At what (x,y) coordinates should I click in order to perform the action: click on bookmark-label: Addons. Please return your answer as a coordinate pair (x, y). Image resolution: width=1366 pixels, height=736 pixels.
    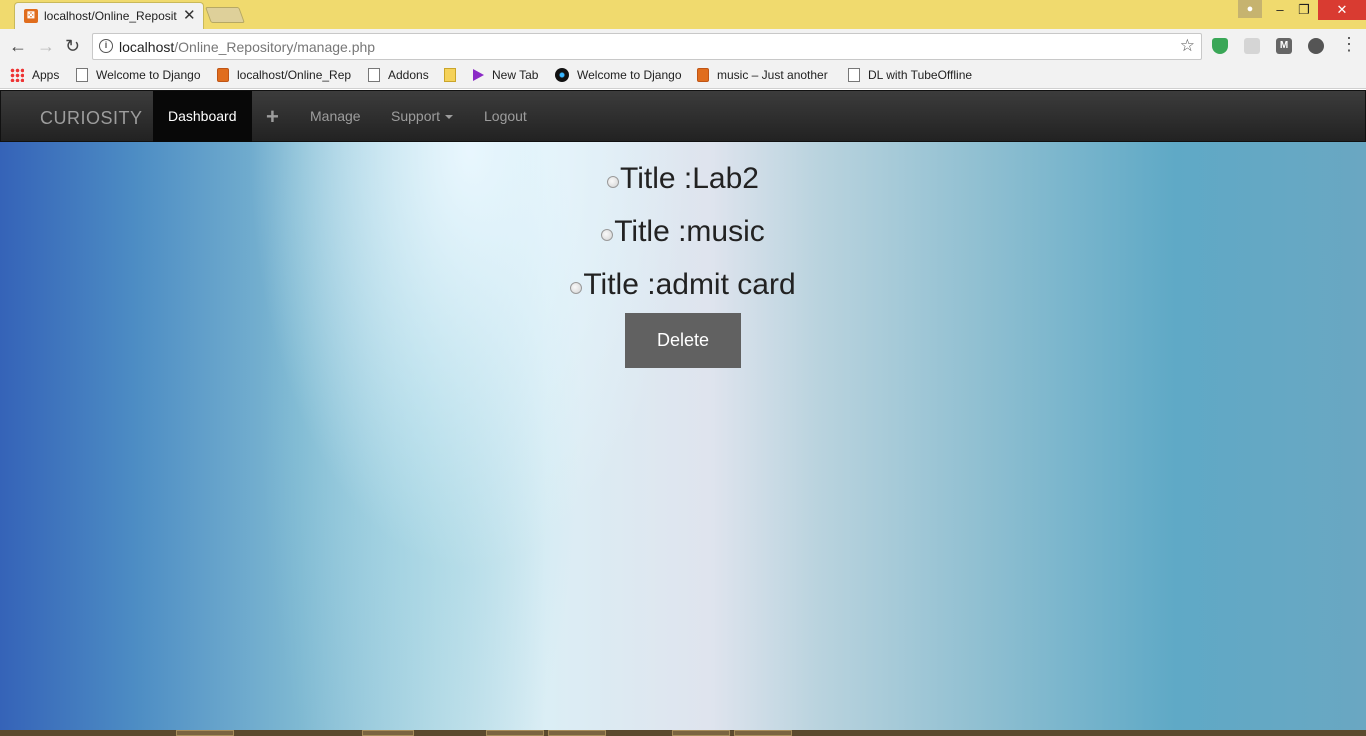
    Looking at the image, I should click on (408, 75).